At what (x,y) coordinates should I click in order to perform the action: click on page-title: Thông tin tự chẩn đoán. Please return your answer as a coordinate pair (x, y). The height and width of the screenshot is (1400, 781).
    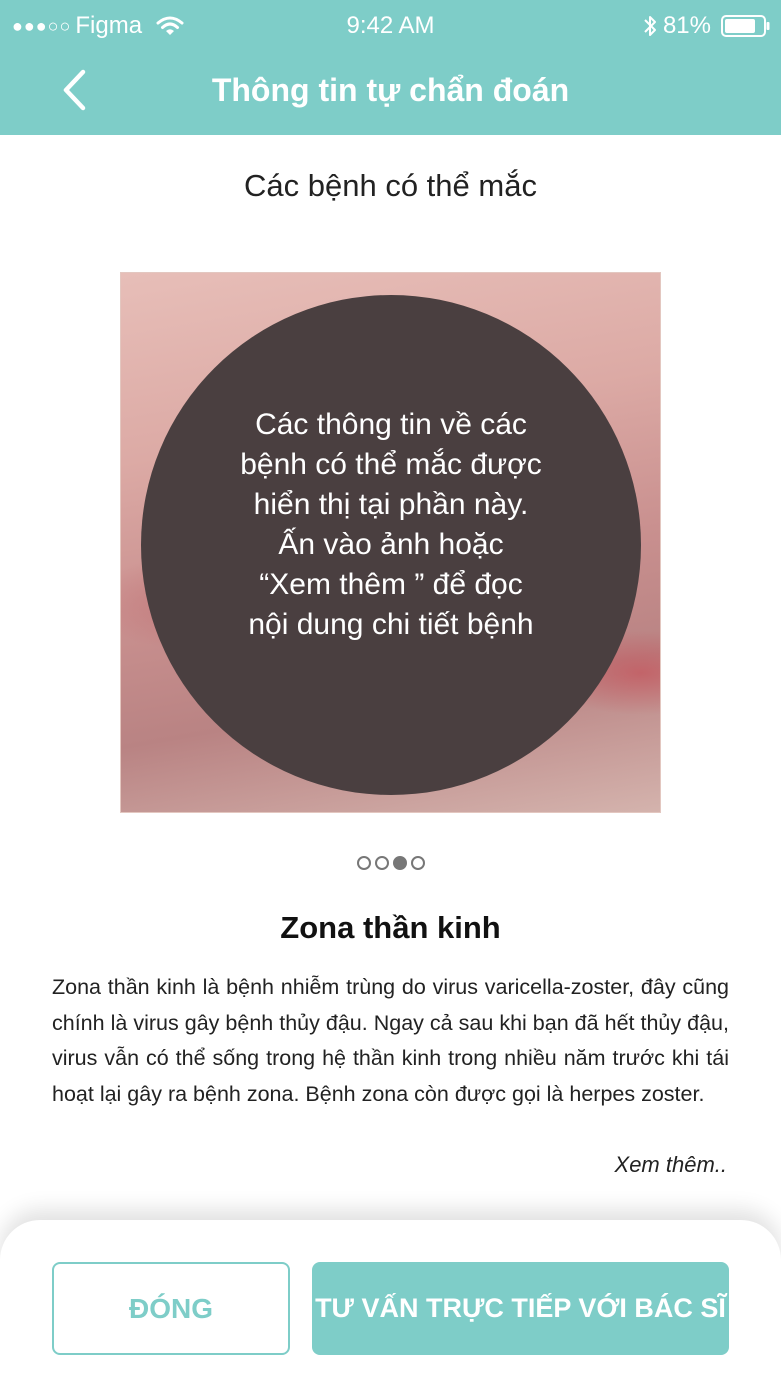
    Looking at the image, I should click on (390, 90).